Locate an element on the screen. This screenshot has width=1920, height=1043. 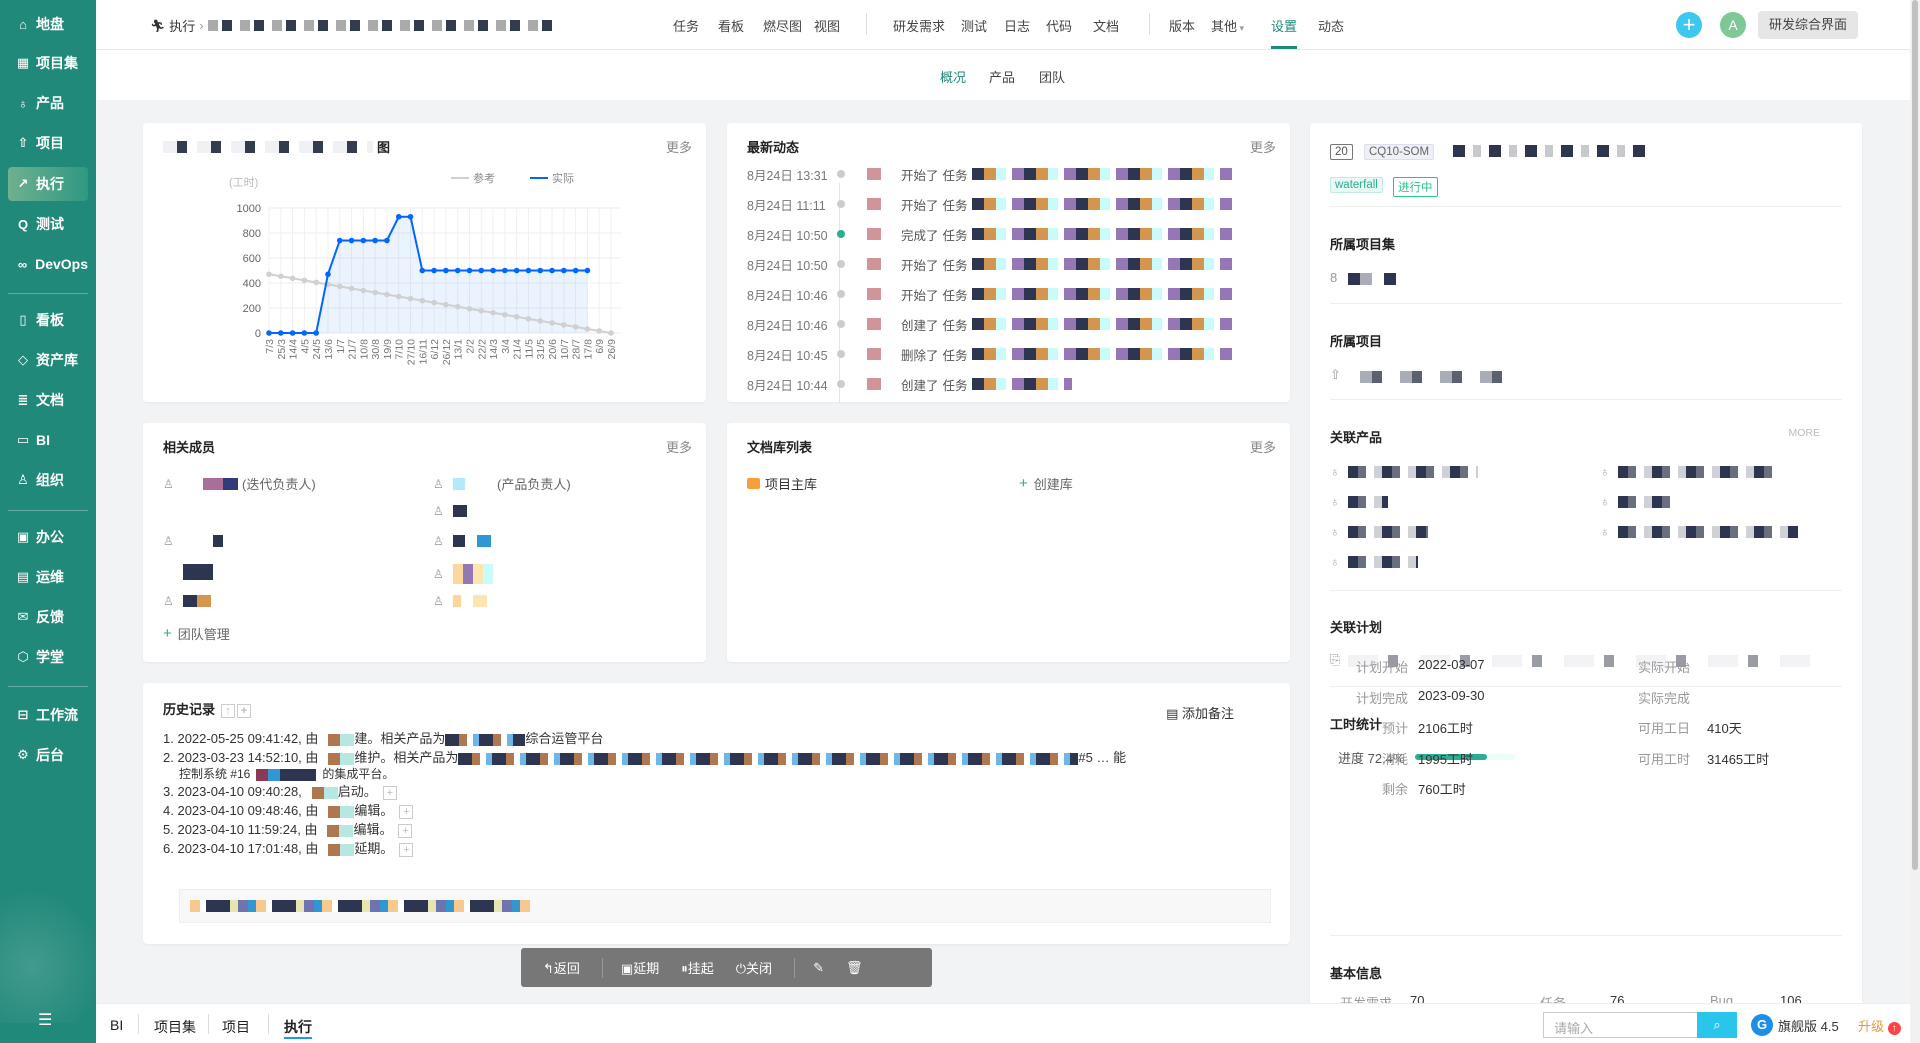
sidebar-item-11: ♙ 组织 is located at coordinates (48, 480).